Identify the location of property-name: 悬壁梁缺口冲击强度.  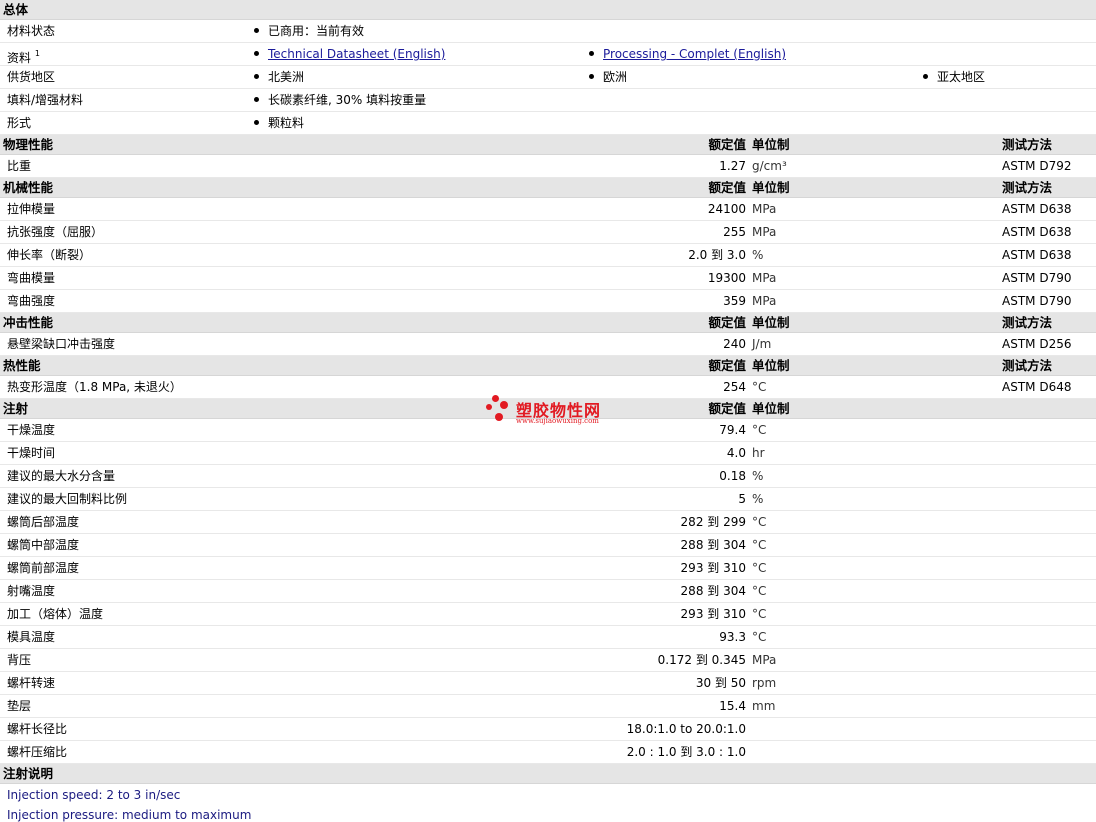
(61, 344).